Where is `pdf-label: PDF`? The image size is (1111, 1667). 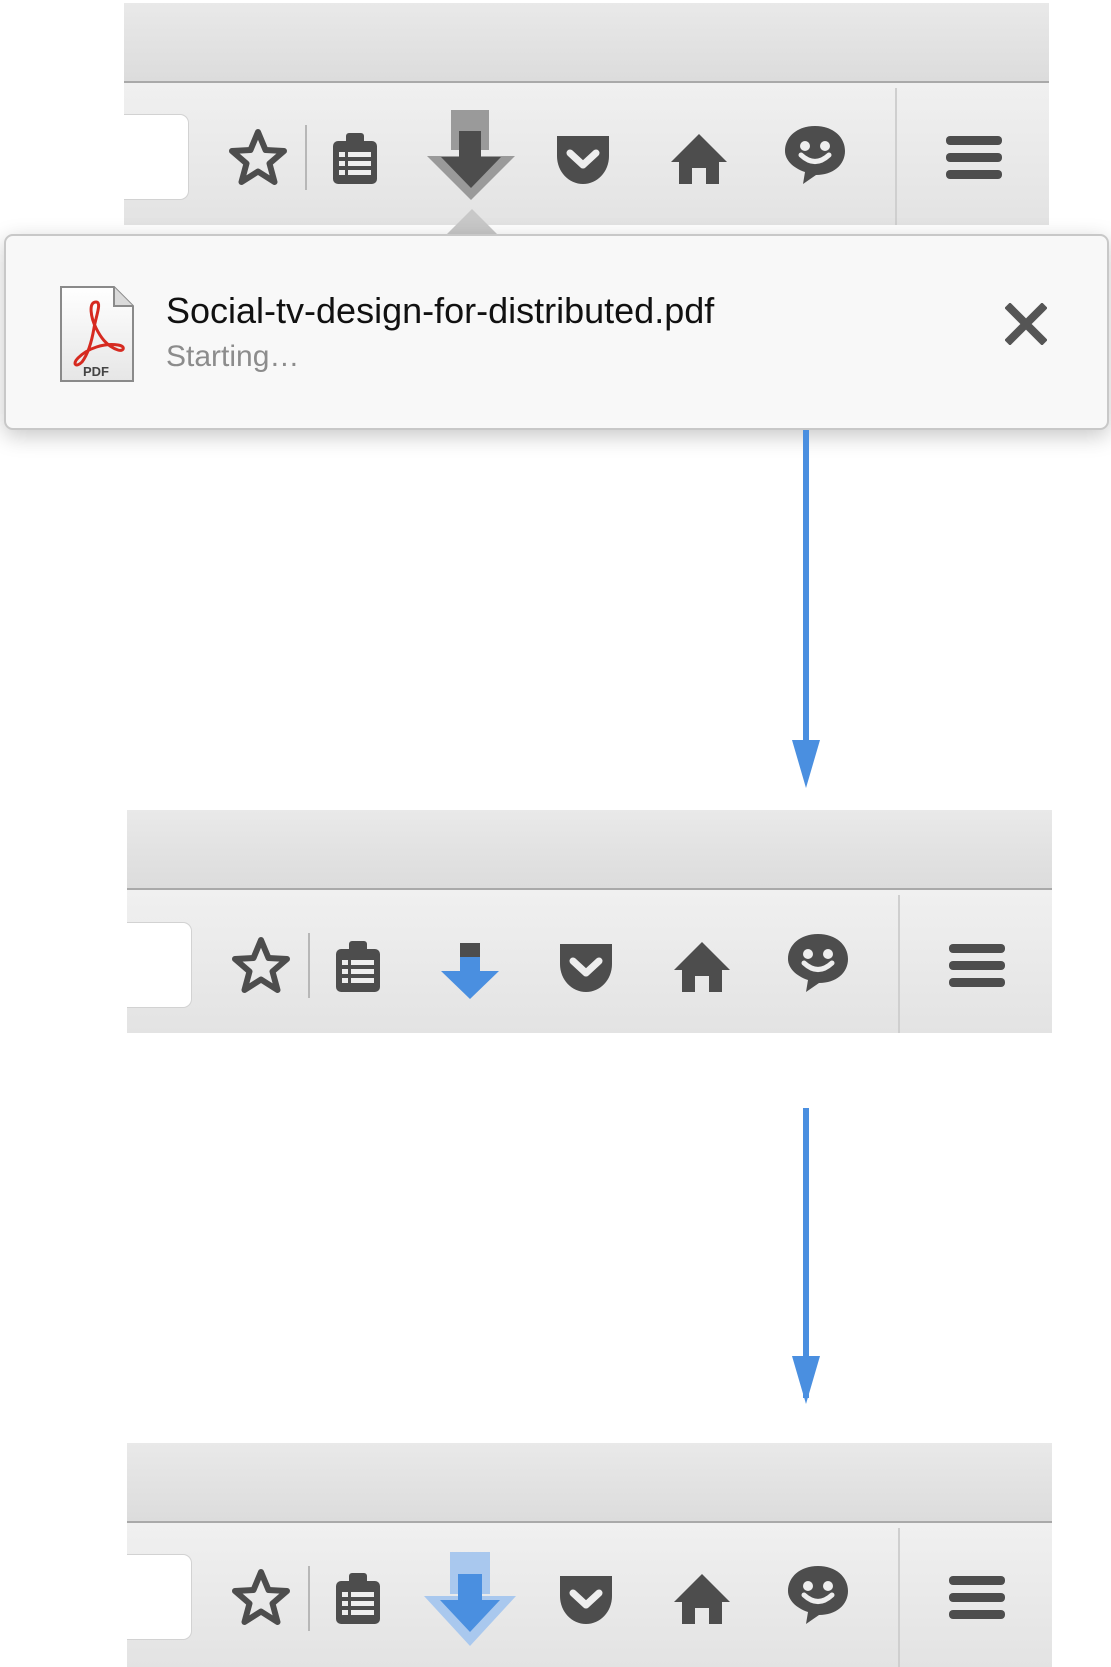
pdf-label: PDF is located at coordinates (96, 371).